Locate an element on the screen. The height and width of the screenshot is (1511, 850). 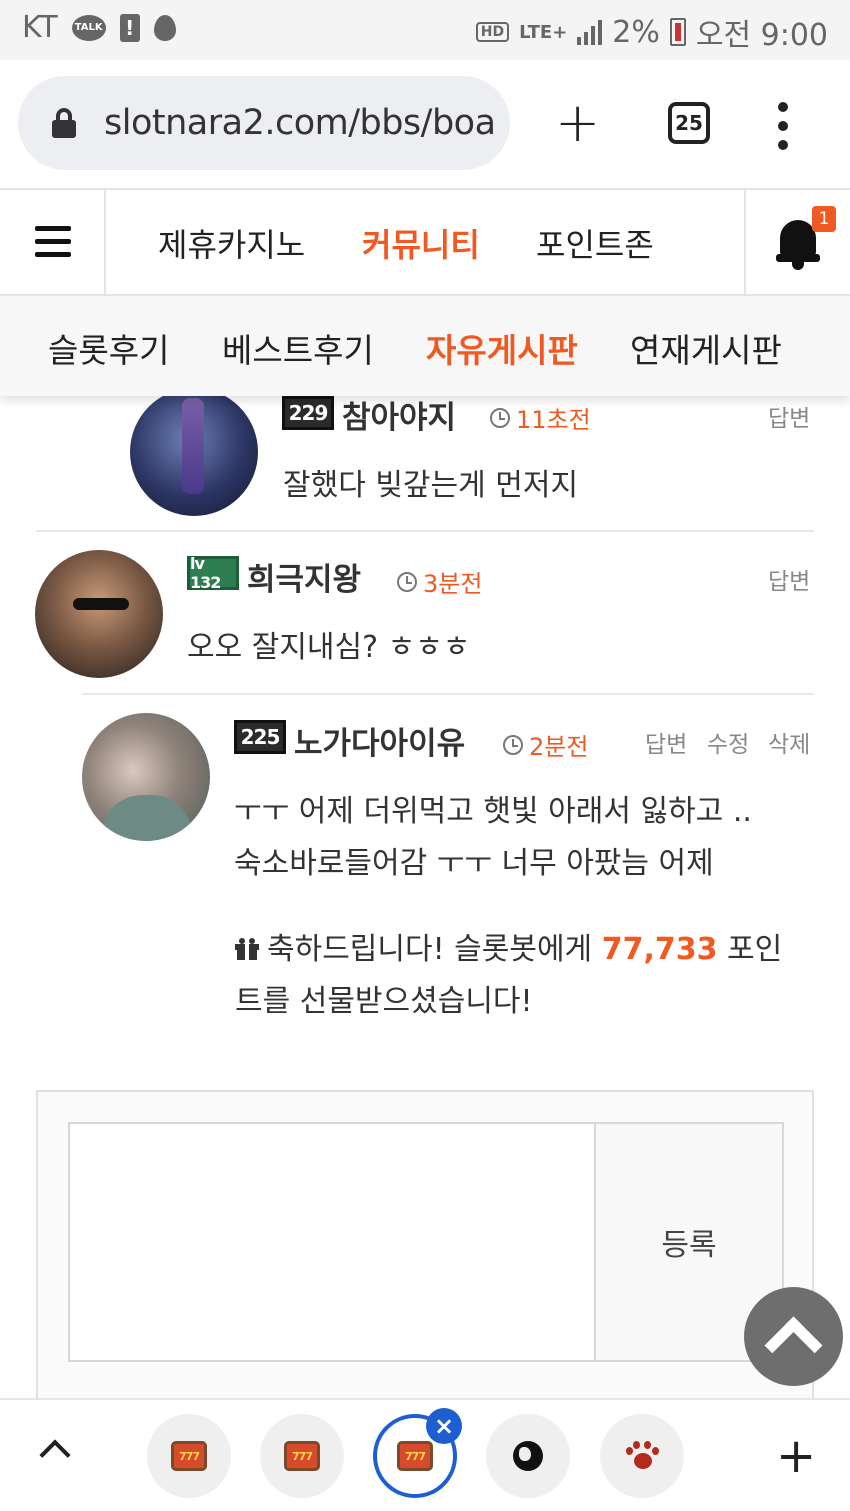
comment-text: 잘했다 빚갚는게 먼저지 is located at coordinates (431, 485).